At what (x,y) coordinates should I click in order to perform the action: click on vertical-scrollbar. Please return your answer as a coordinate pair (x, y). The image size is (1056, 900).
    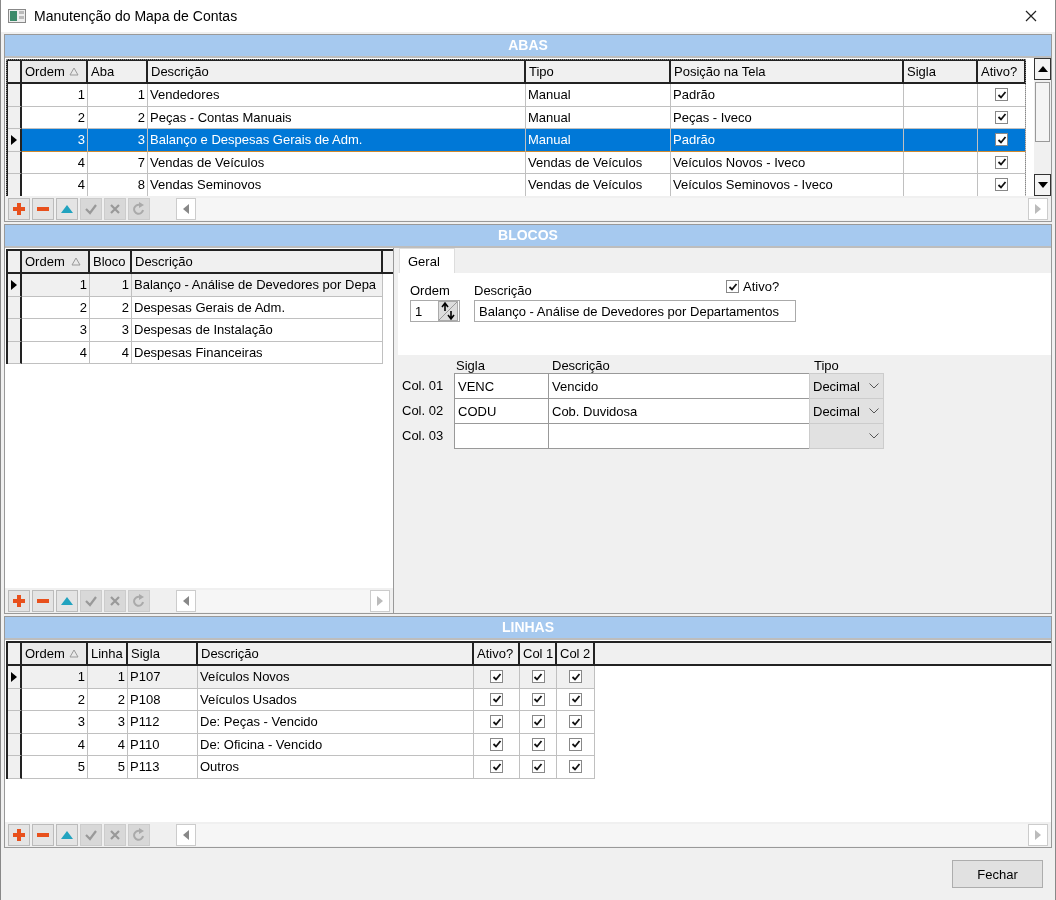
    Looking at the image, I should click on (1042, 127).